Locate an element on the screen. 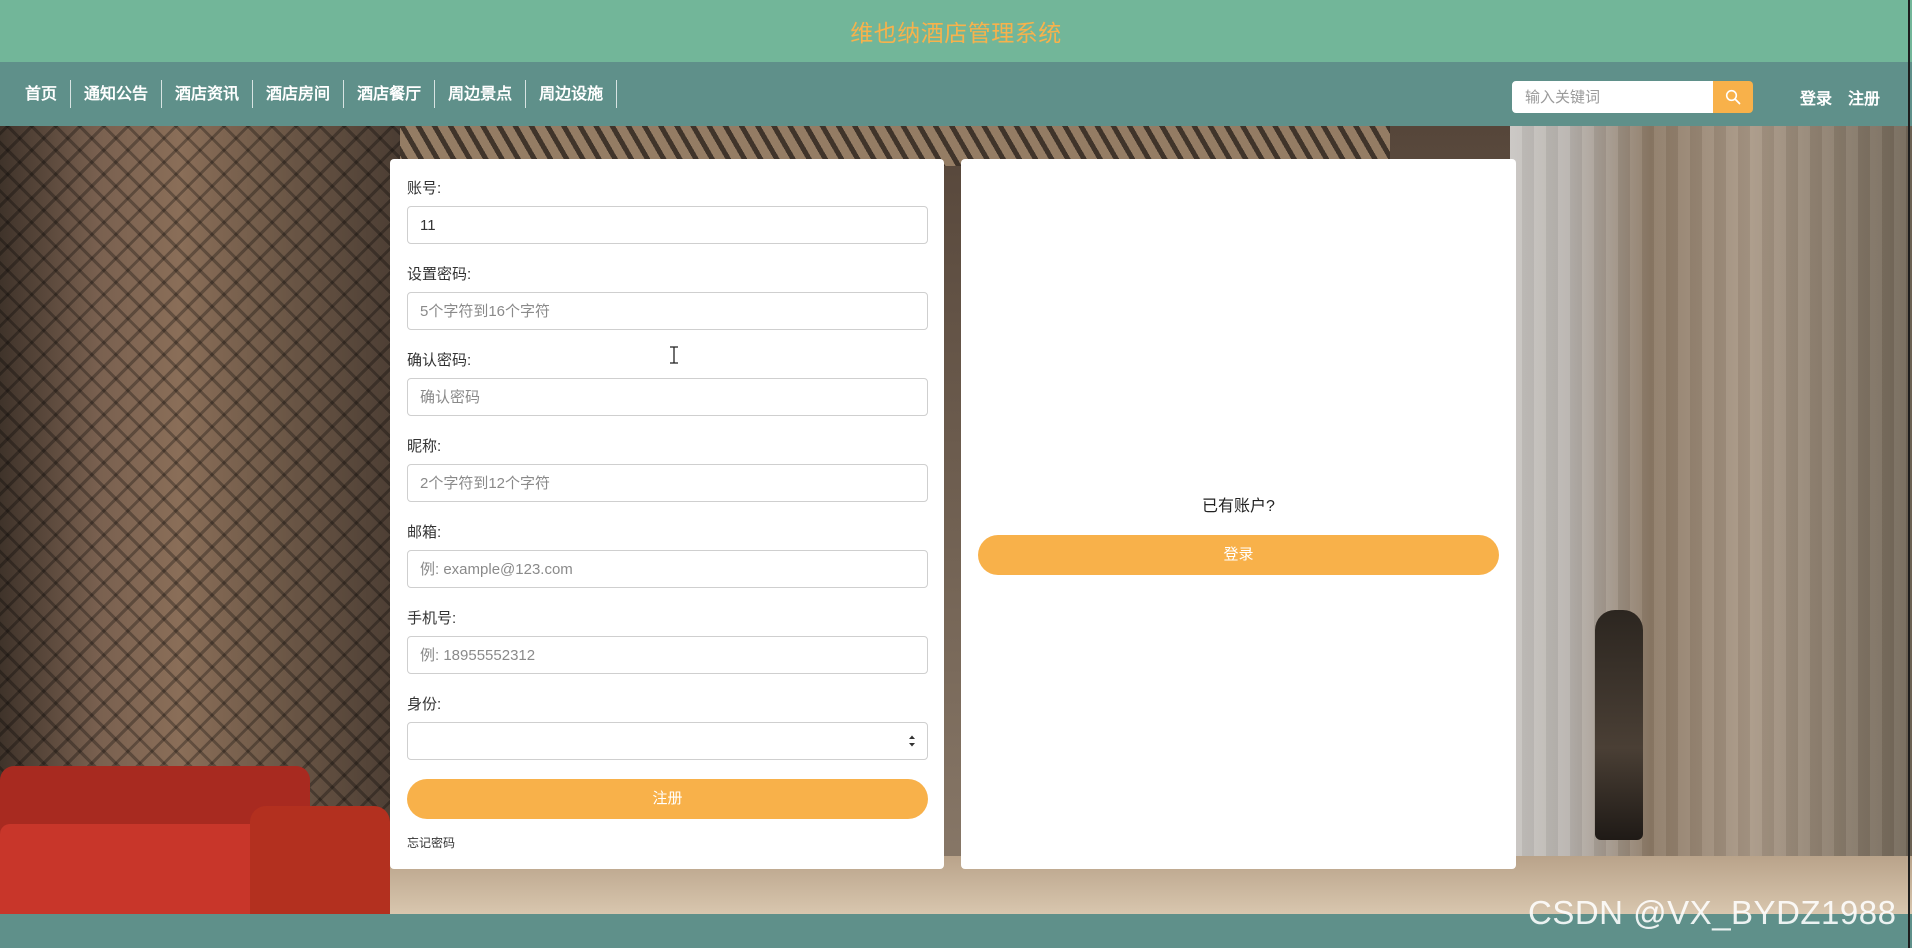 The height and width of the screenshot is (948, 1912). password-label: 设置密码: is located at coordinates (439, 274).